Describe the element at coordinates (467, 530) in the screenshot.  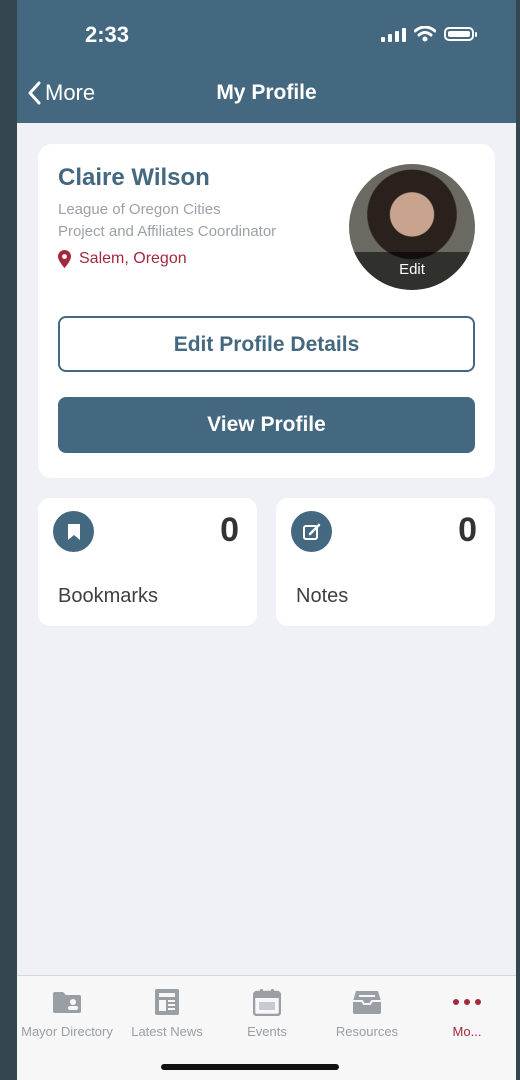
I see `notes-count: 0` at that location.